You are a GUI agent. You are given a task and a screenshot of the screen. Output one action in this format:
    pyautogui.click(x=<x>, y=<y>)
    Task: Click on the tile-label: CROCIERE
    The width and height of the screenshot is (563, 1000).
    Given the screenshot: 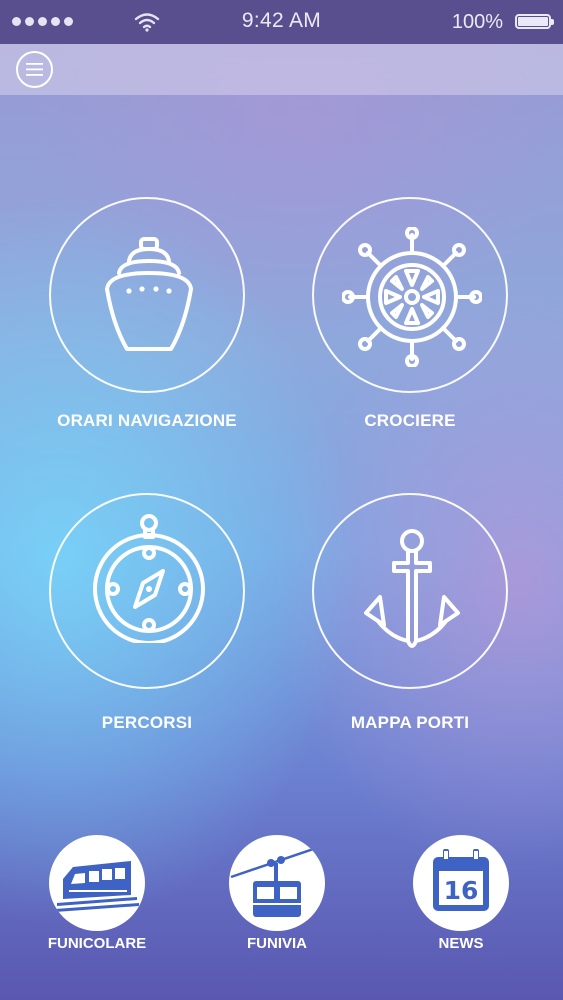 What is the action you would take?
    pyautogui.click(x=410, y=420)
    